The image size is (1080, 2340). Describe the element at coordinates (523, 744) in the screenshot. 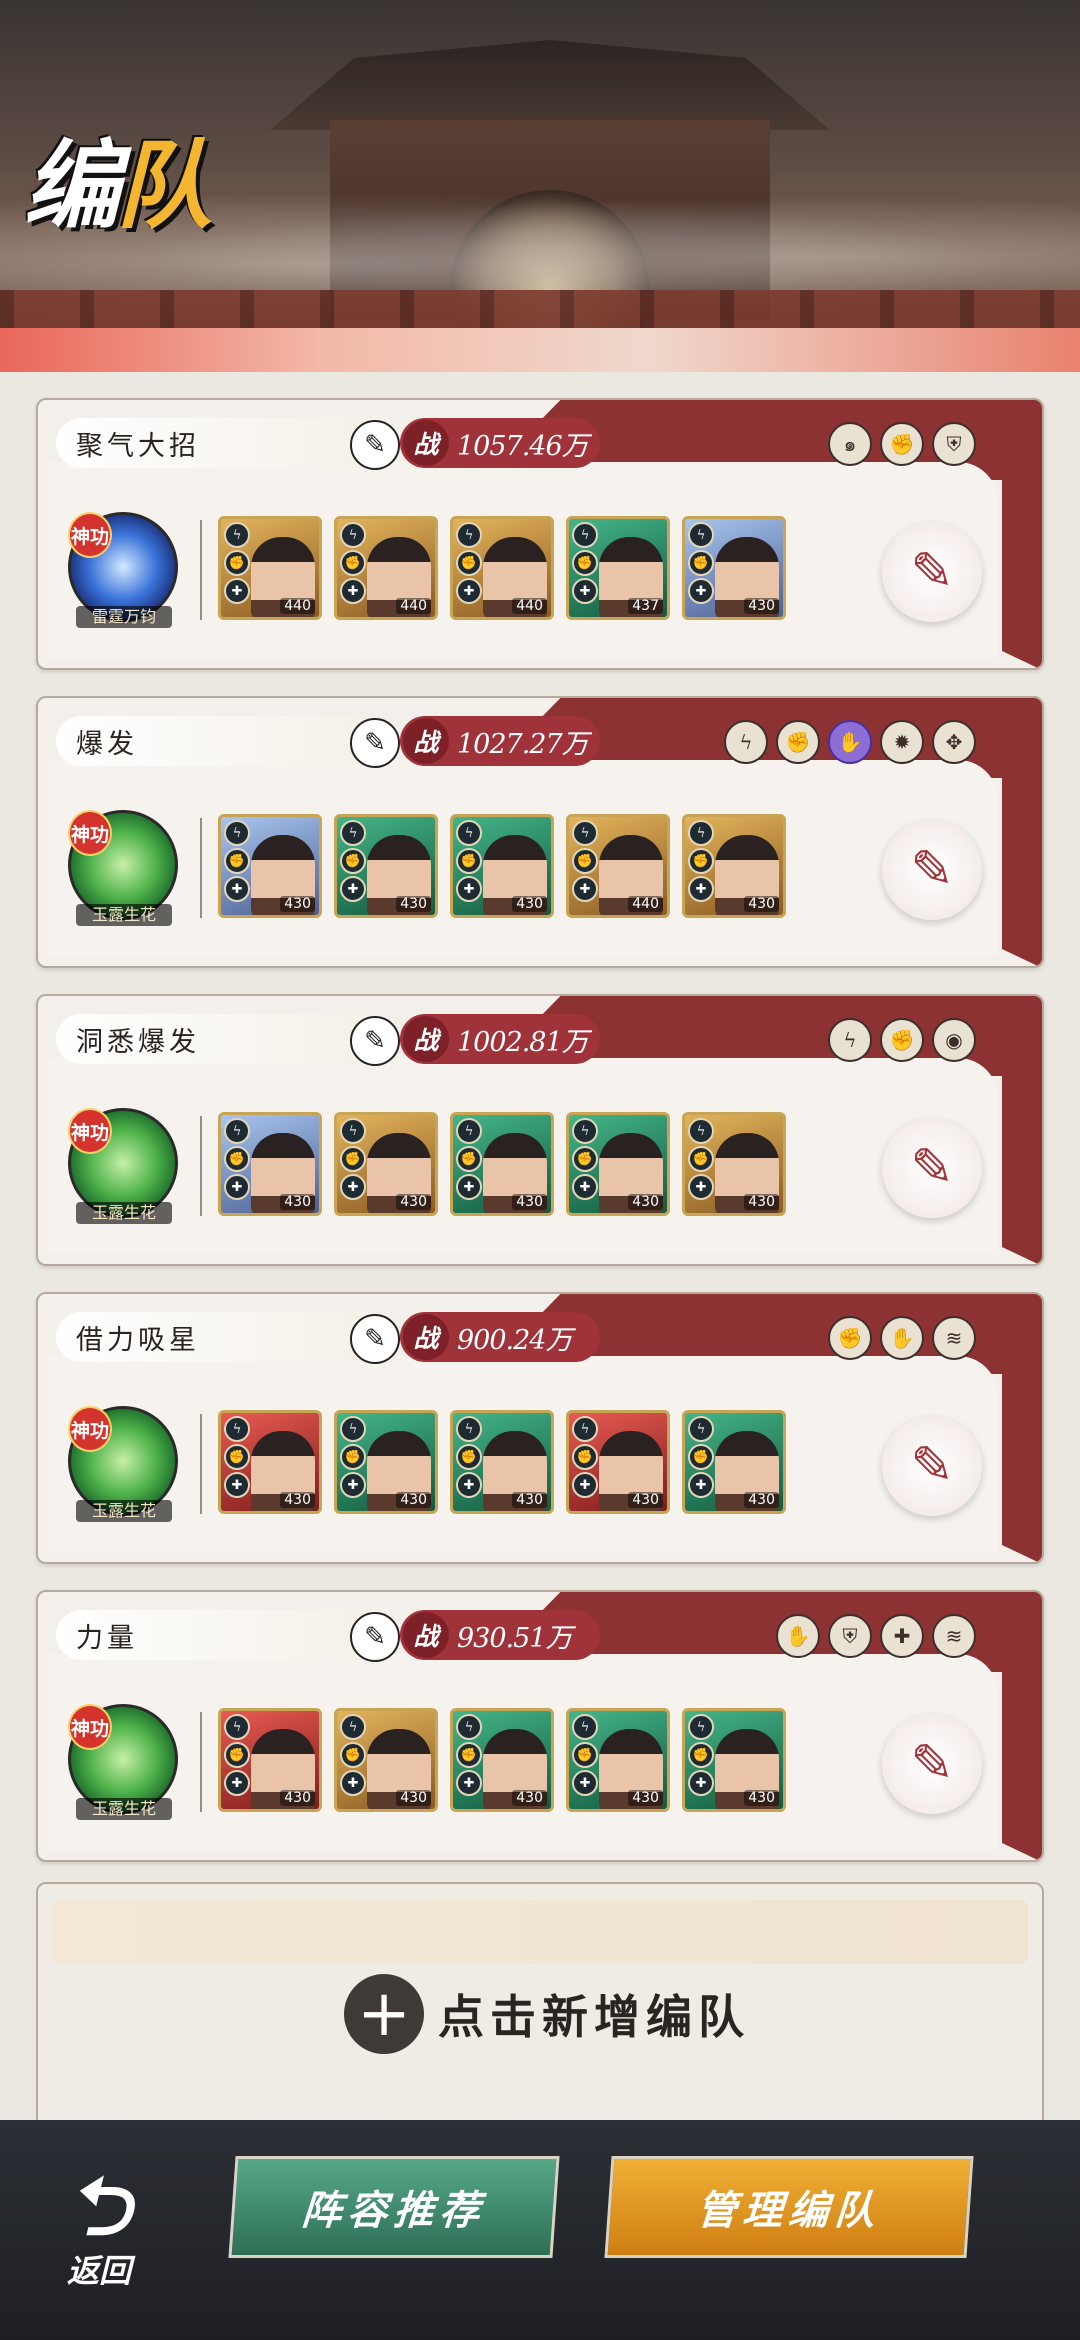

I see `power-value: 1027.27万` at that location.